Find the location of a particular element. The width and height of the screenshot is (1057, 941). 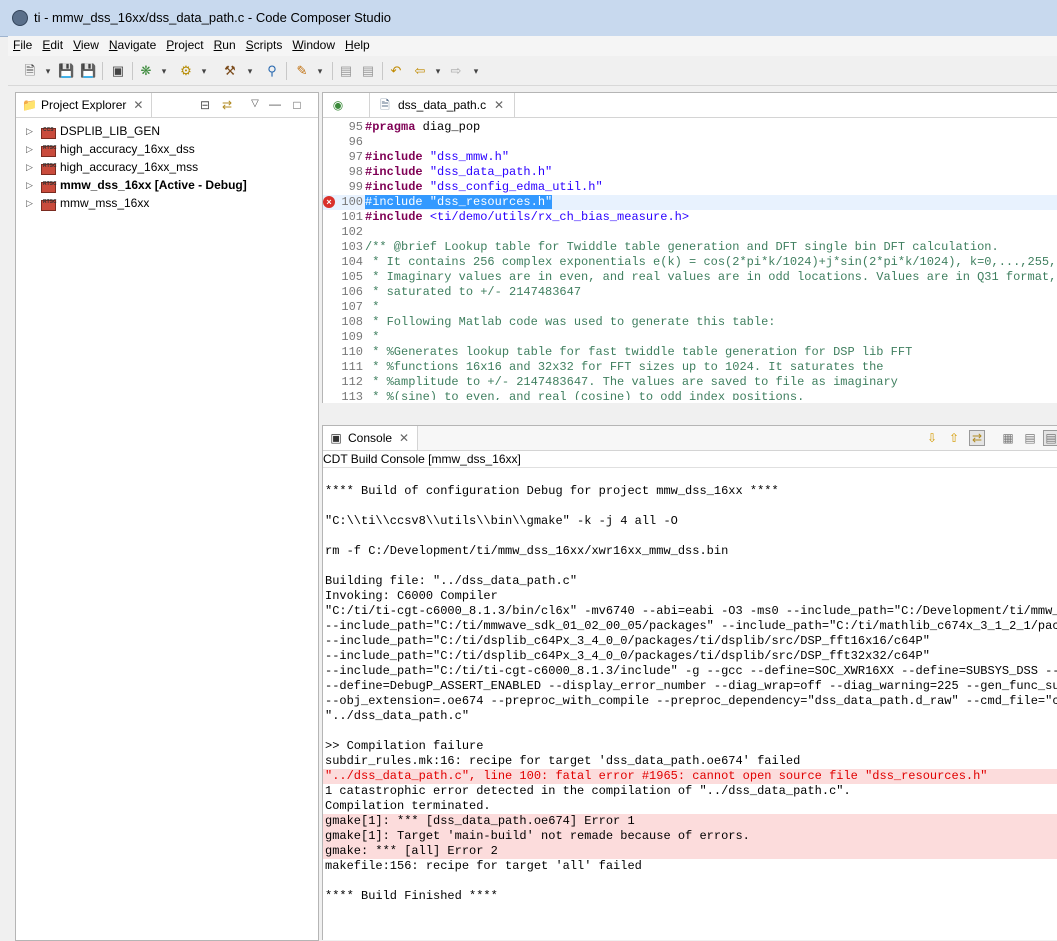

console-line: **** Build Finished **** is located at coordinates (411, 896).